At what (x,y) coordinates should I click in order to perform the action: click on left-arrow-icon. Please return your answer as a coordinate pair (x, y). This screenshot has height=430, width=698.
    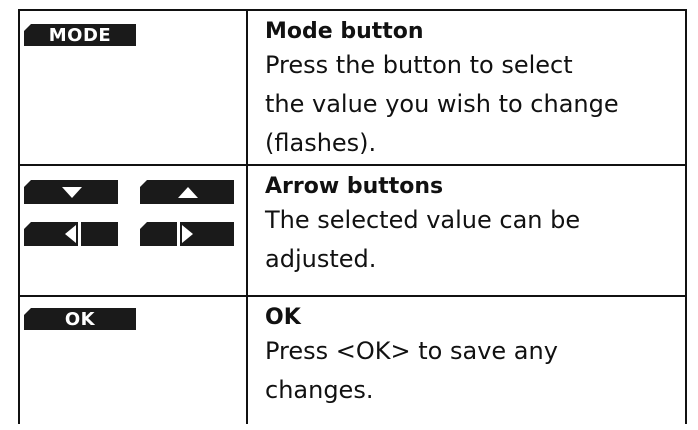
    Looking at the image, I should click on (73, 234).